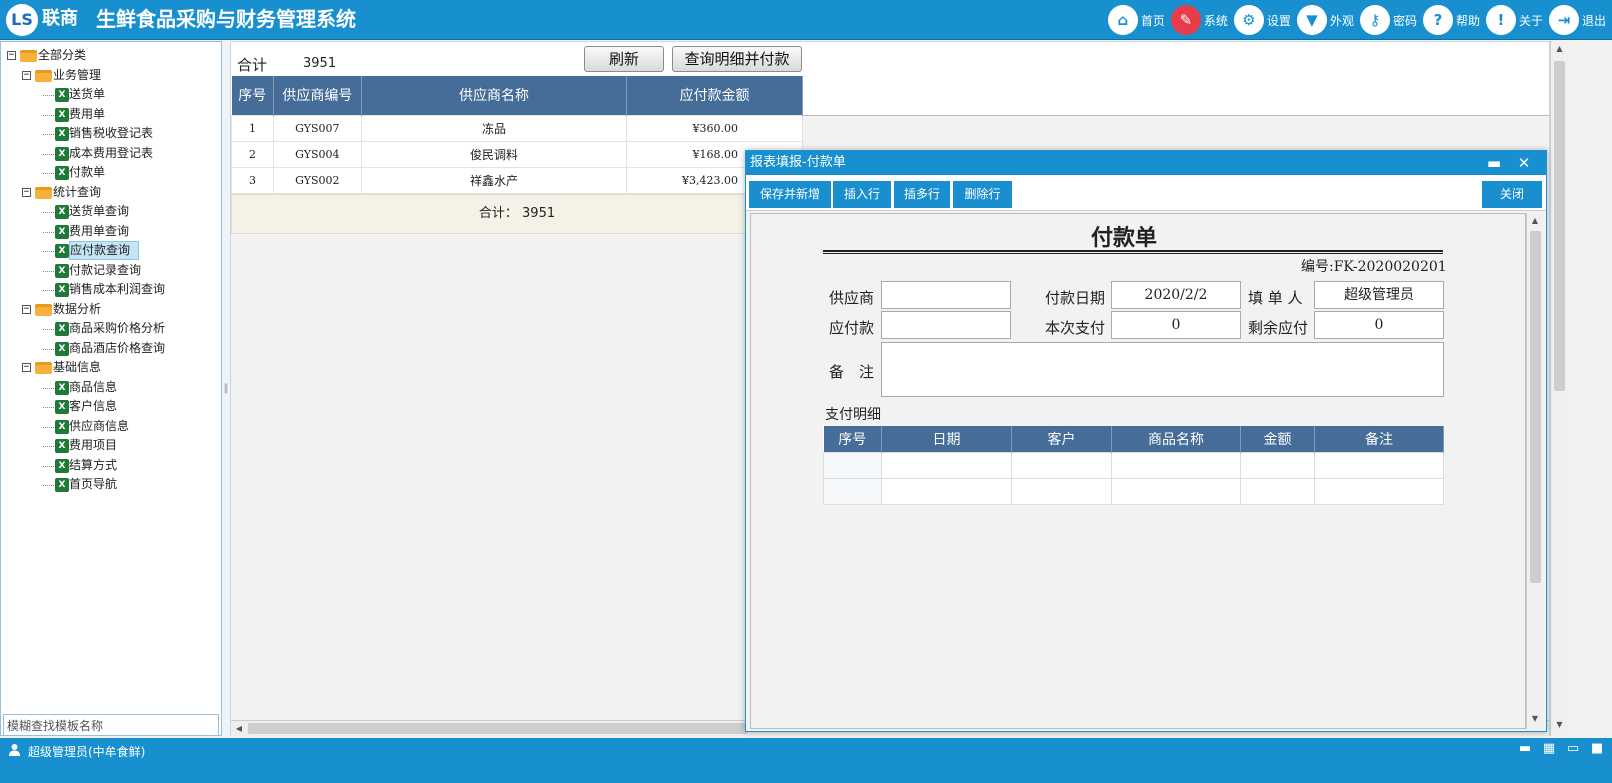 Image resolution: width=1612 pixels, height=783 pixels. What do you see at coordinates (111, 76) in the screenshot?
I see `tree-folder: − 业务管理` at bounding box center [111, 76].